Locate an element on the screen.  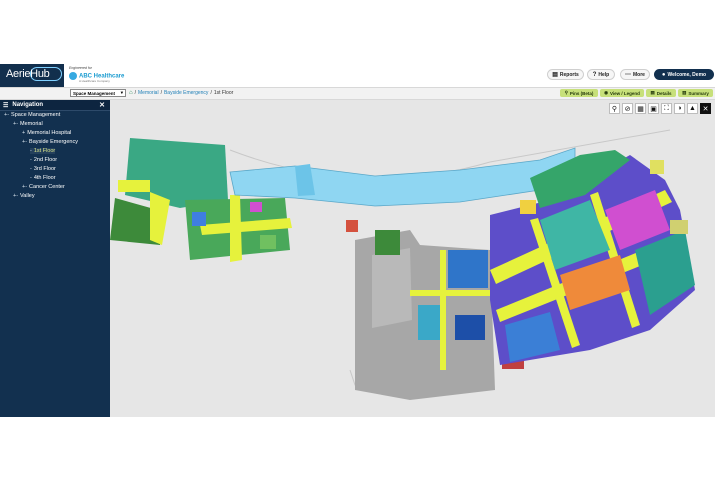
pin-off-icon: ⊘ is located at coordinates (627, 108).